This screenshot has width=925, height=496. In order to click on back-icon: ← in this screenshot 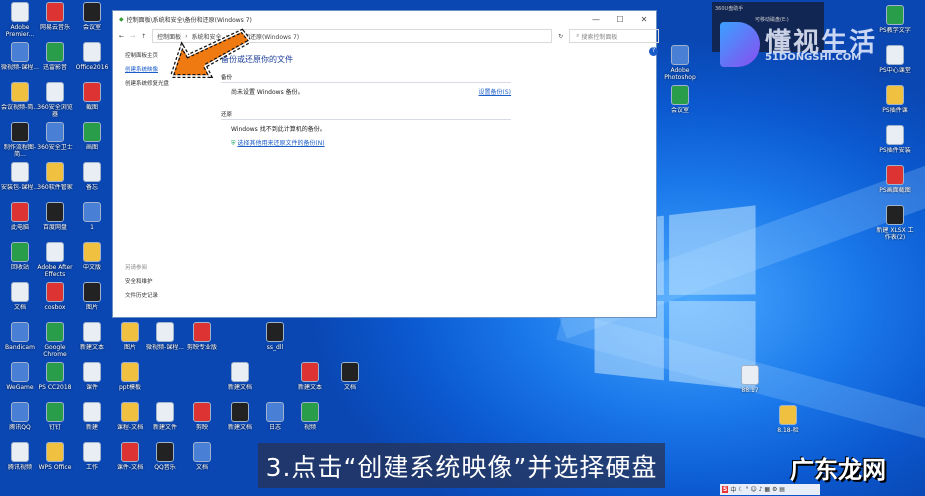, I will do `click(121, 36)`.